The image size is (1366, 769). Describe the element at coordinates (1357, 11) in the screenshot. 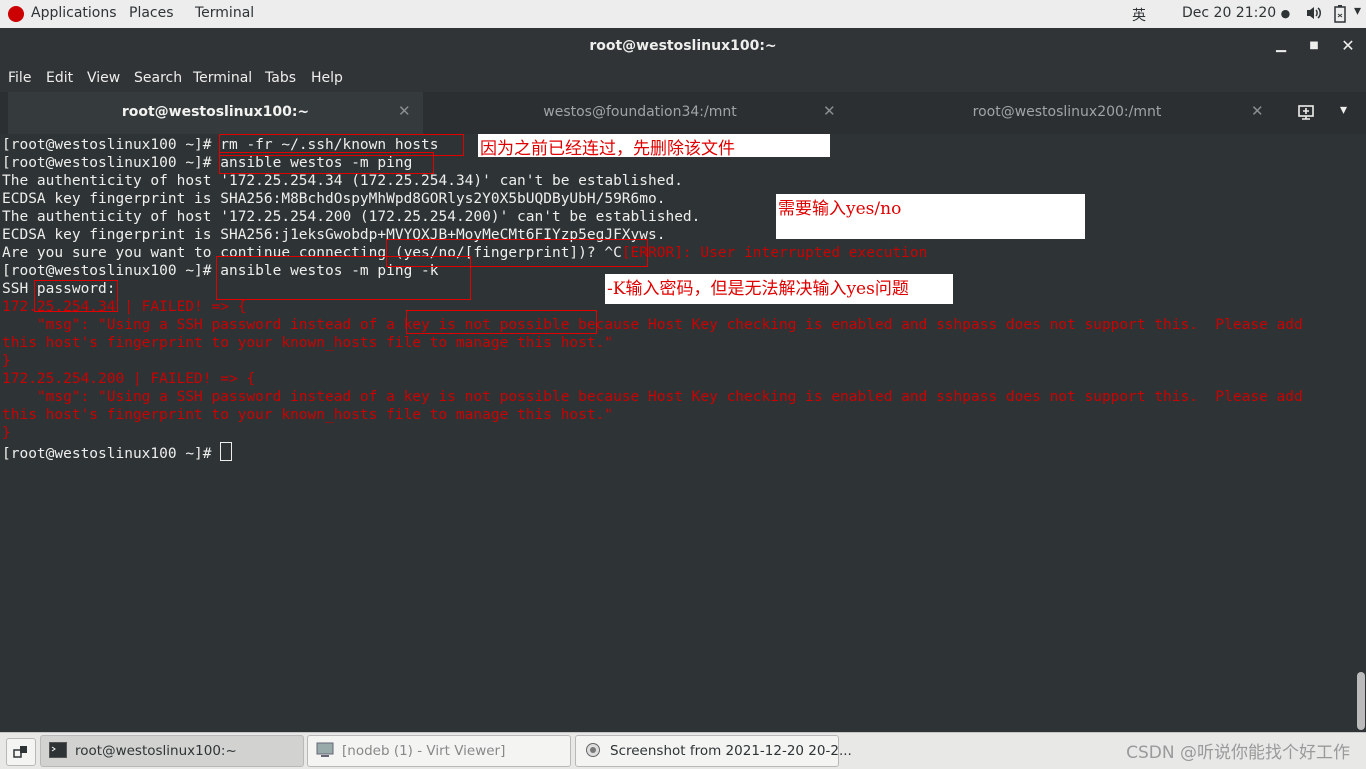

I see `system-menu-arrow-icon: ▾` at that location.